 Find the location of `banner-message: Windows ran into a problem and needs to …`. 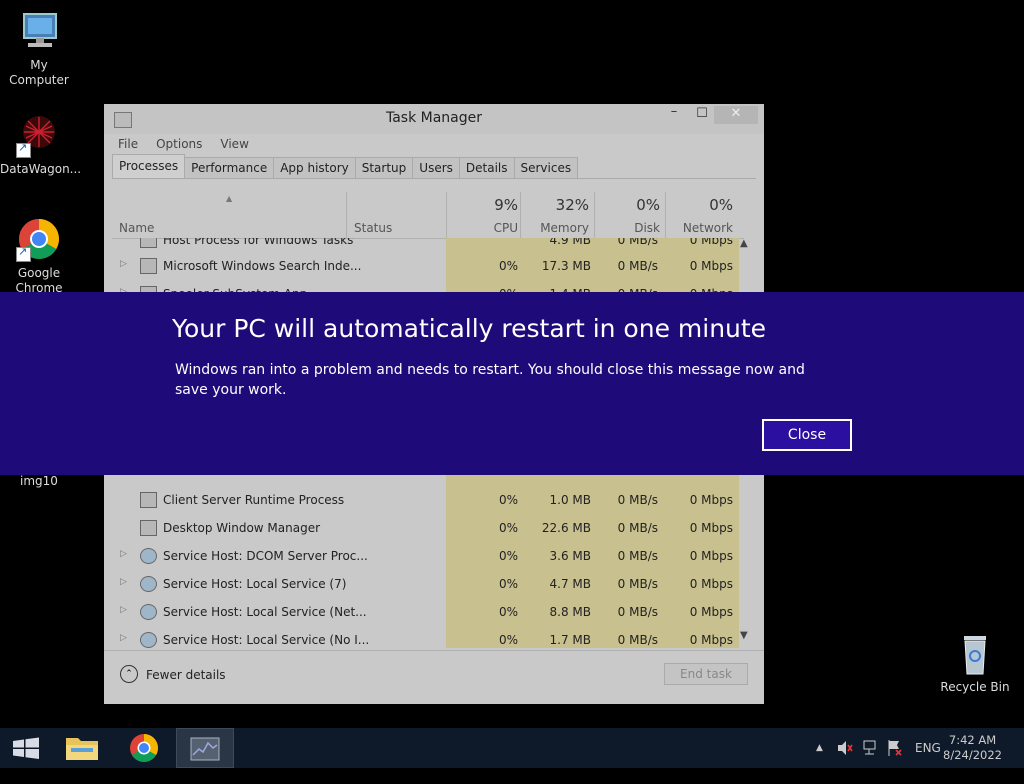

banner-message: Windows ran into a problem and needs to … is located at coordinates (490, 380).